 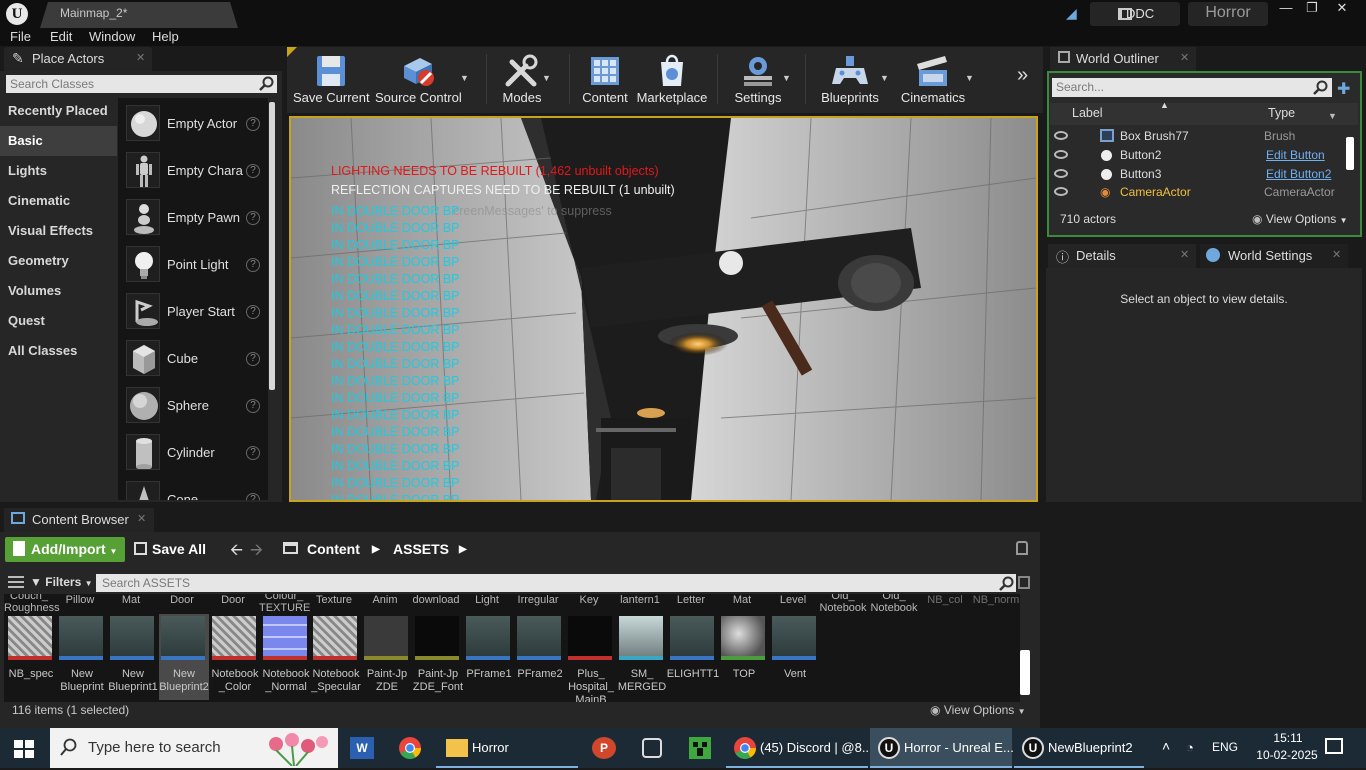 I want to click on clock-date: 10-02-2025, so click(x=1287, y=755).